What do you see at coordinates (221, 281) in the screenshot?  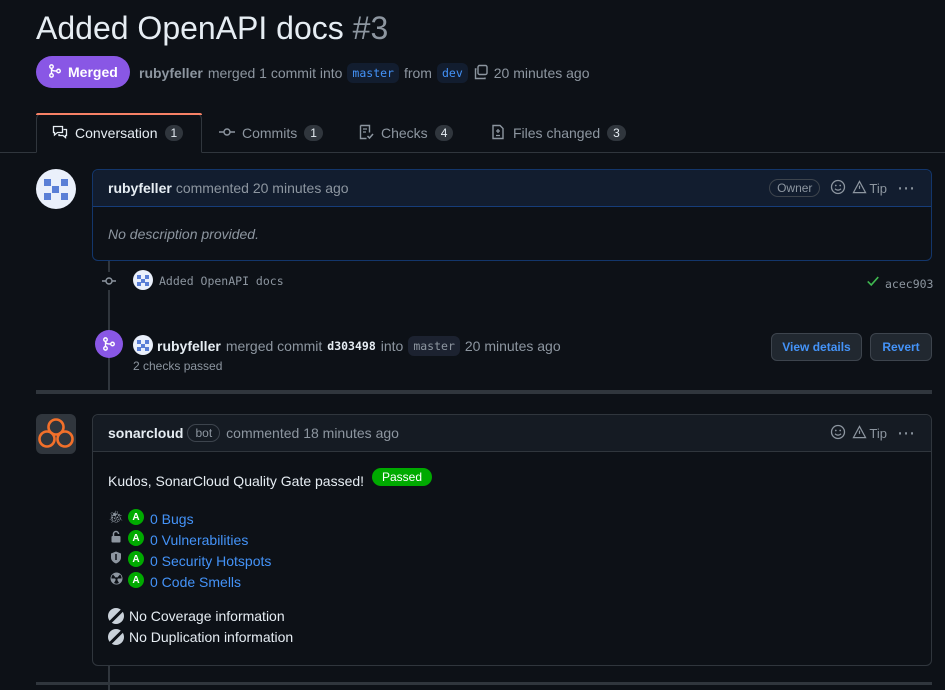 I see `commit-message-link: Added OpenAPI docs` at bounding box center [221, 281].